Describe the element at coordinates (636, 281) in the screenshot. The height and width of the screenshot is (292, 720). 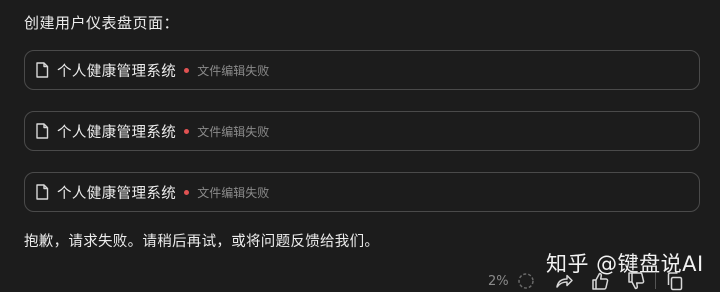
I see `thumbs-down-icon` at that location.